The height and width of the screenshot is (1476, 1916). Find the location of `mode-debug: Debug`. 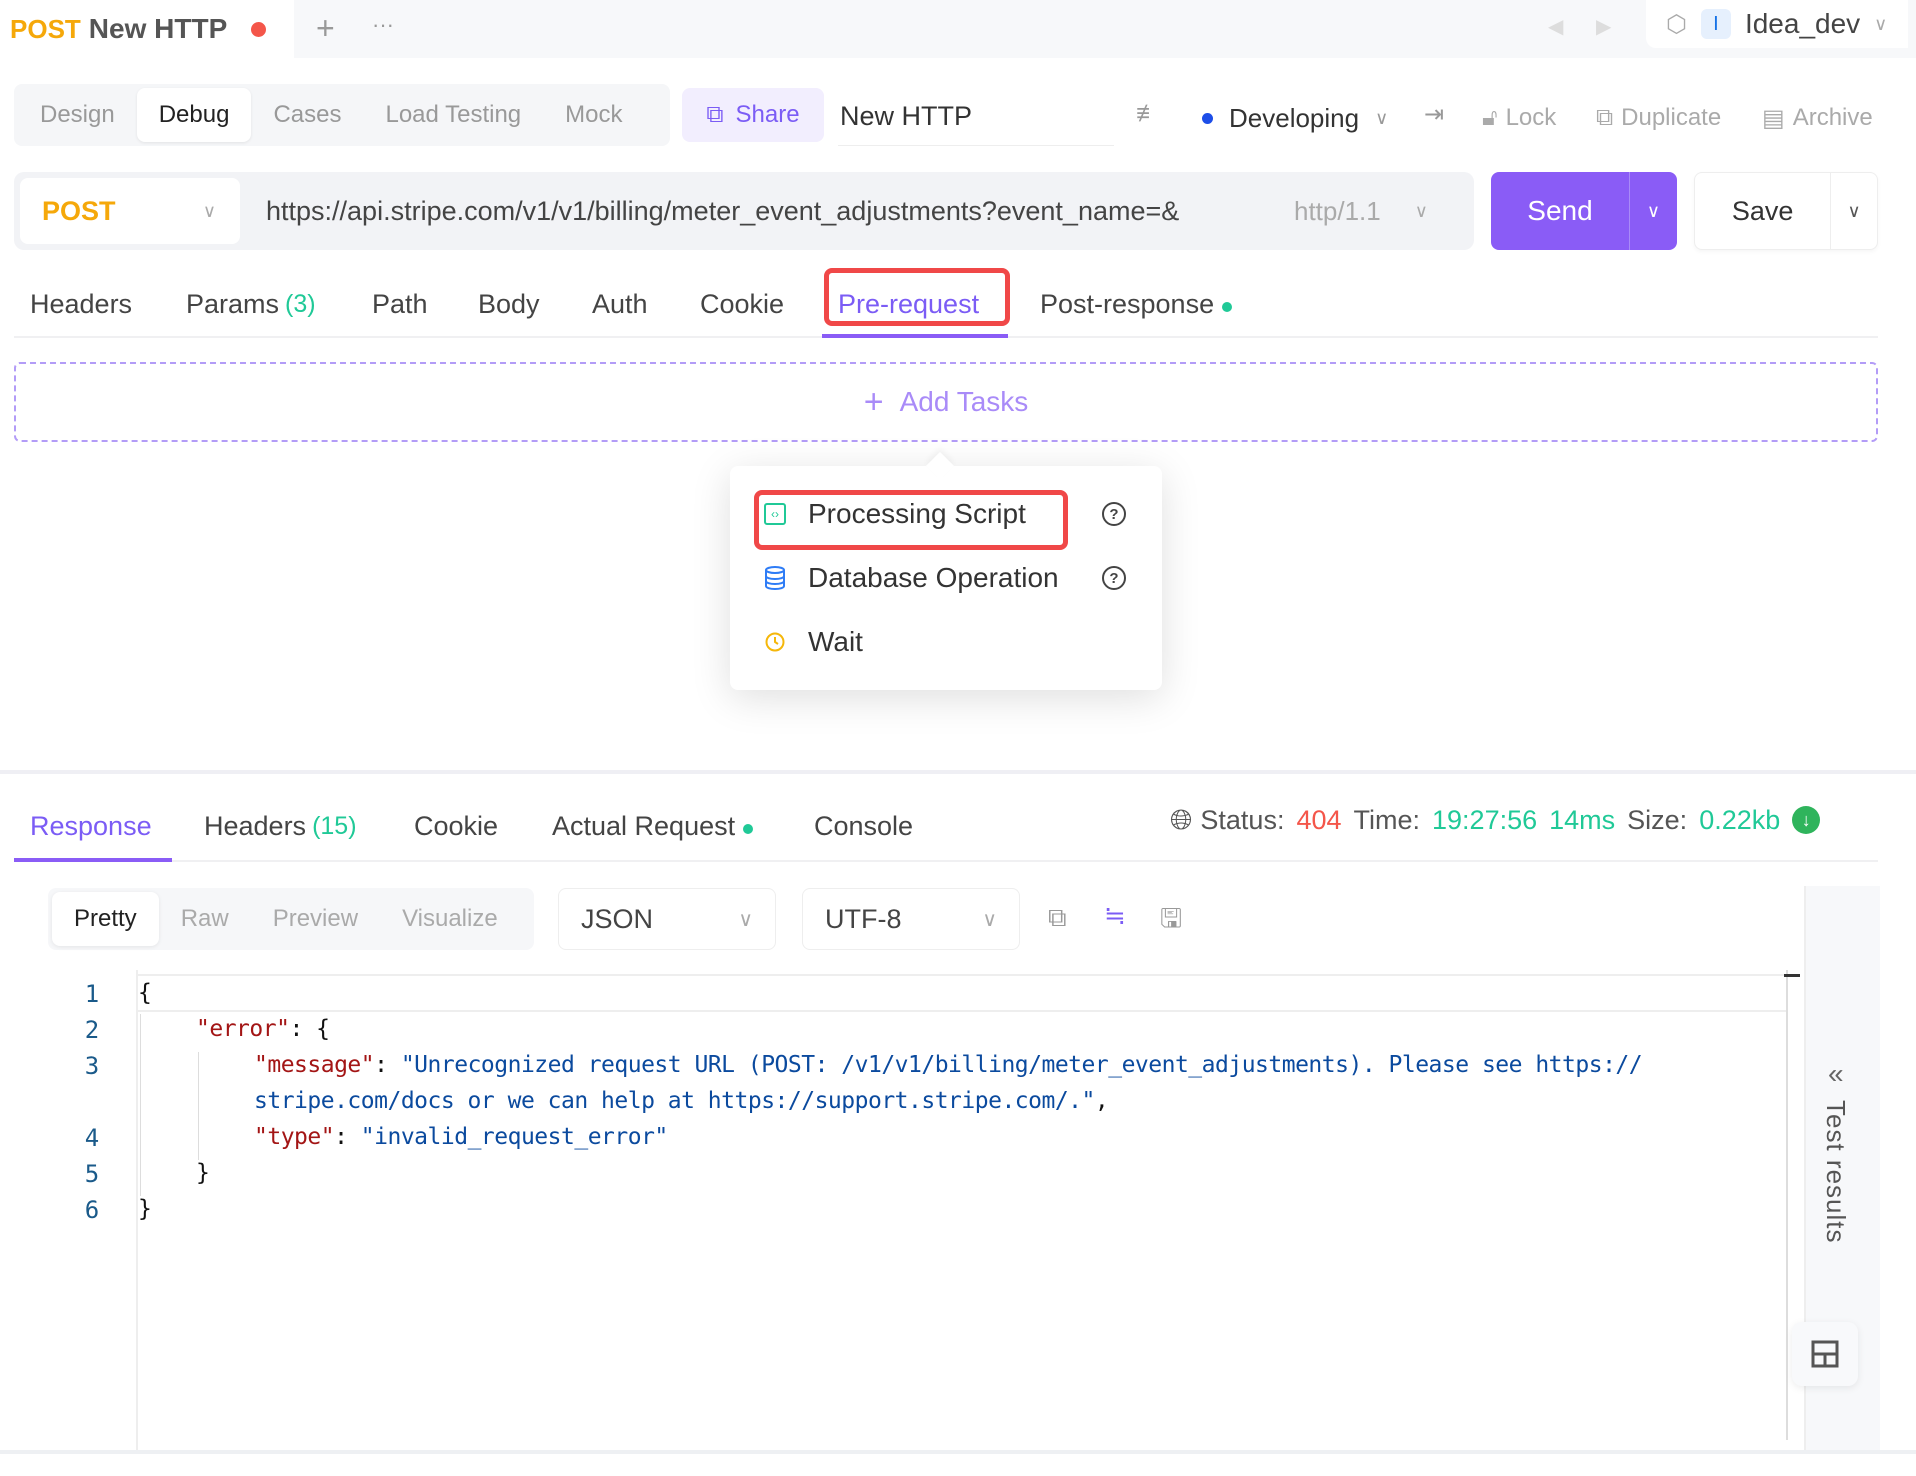

mode-debug: Debug is located at coordinates (194, 115).